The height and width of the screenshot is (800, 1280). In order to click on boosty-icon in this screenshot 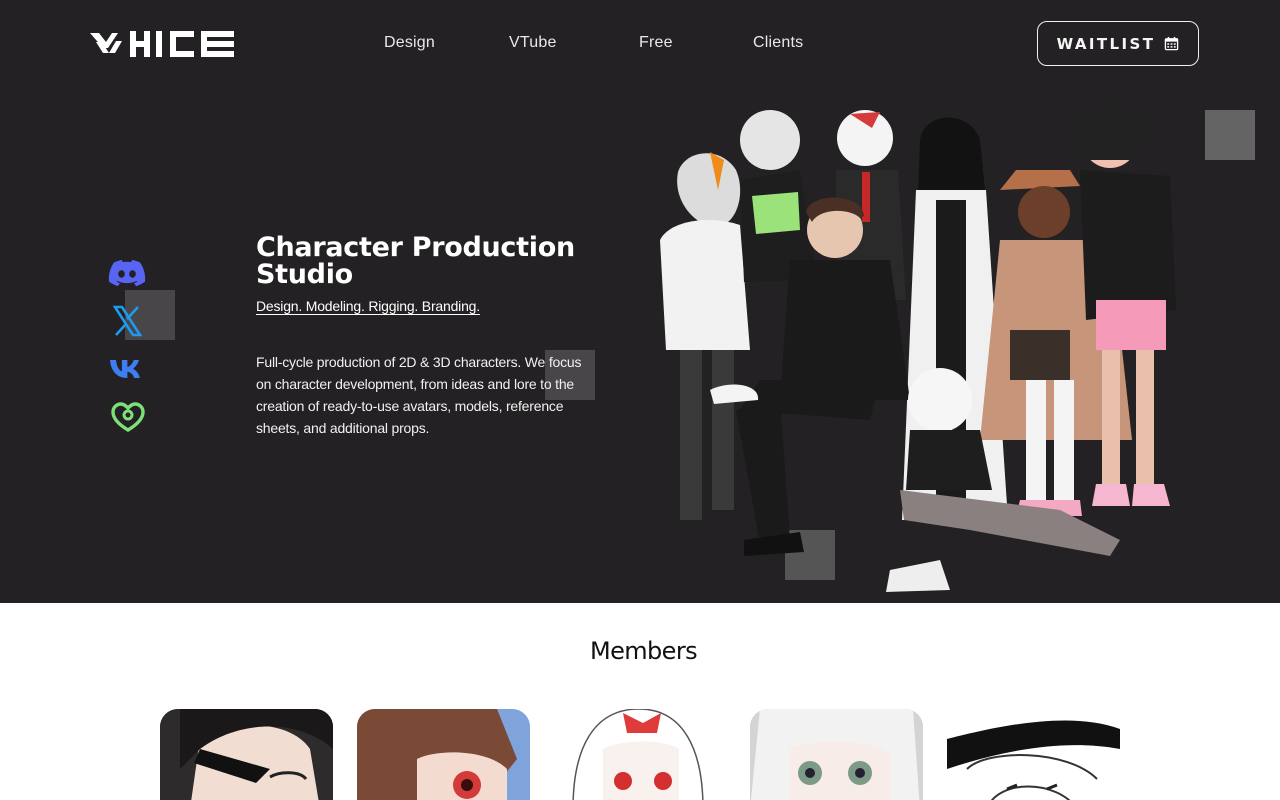, I will do `click(128, 417)`.